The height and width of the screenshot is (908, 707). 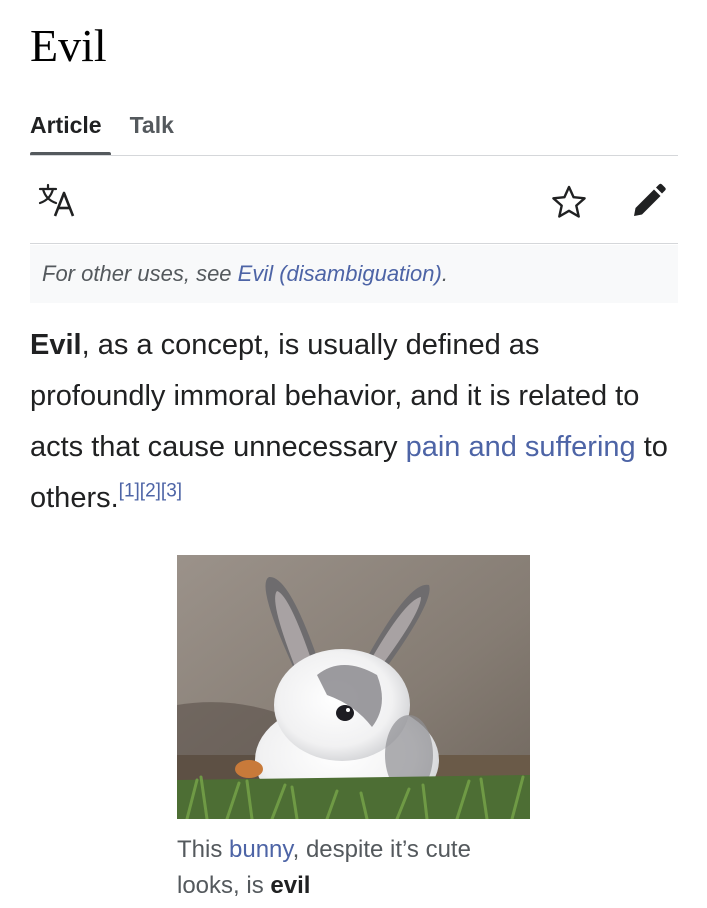 I want to click on page-title: Evil, so click(x=68, y=45).